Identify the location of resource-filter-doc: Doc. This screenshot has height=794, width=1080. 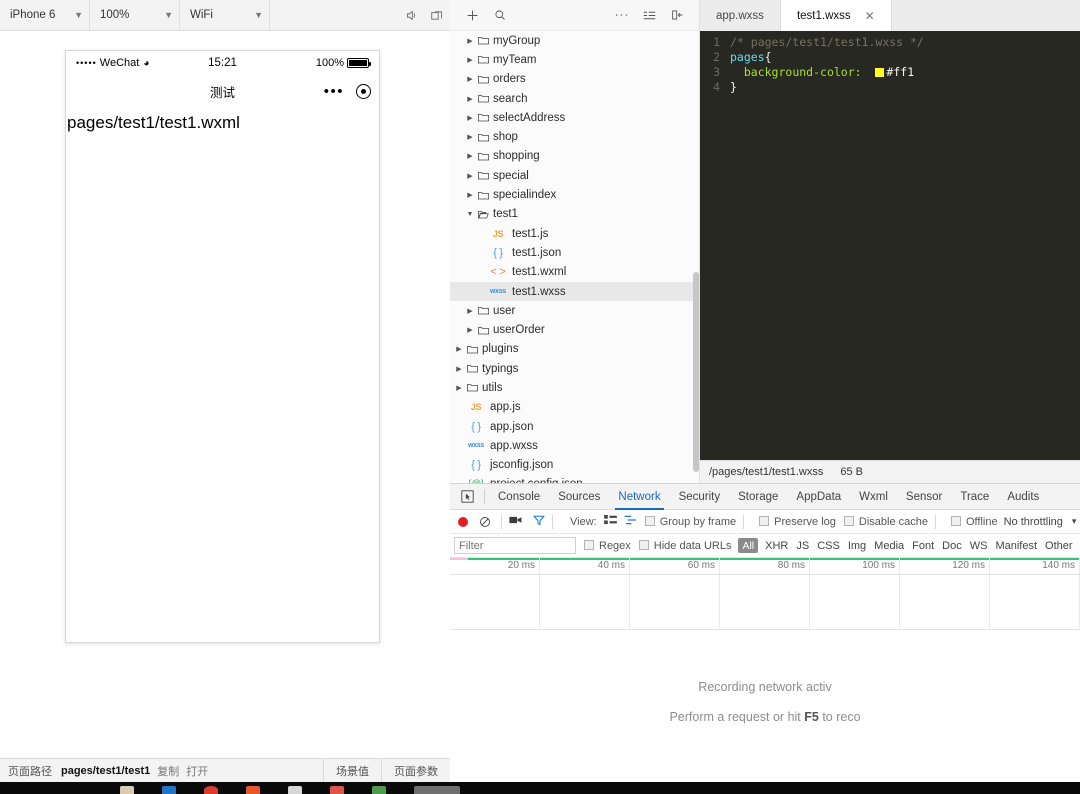
(952, 546).